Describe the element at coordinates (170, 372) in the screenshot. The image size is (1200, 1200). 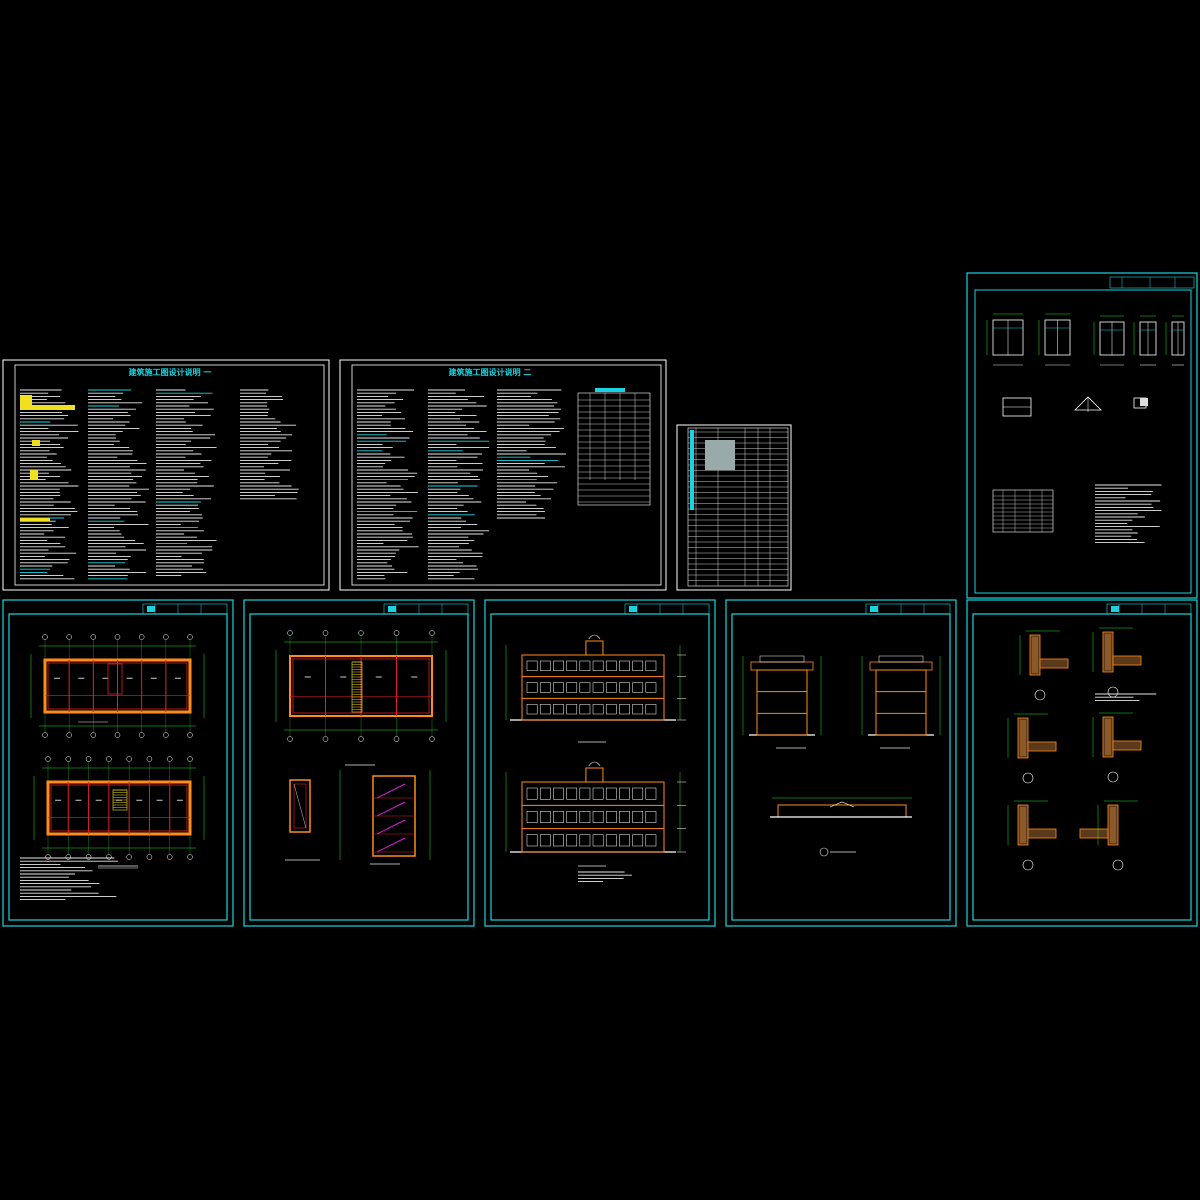
I see `sheet-title-design-notes-1: 建筑施工图设计说明 一` at that location.